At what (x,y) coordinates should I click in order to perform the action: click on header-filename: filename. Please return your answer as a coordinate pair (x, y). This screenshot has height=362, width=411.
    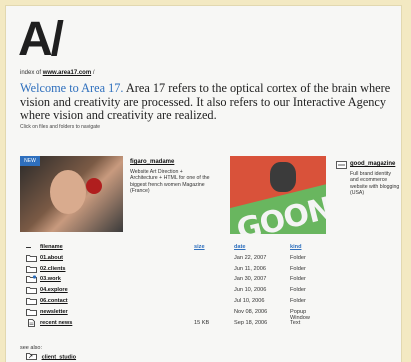
    Looking at the image, I should click on (51, 247).